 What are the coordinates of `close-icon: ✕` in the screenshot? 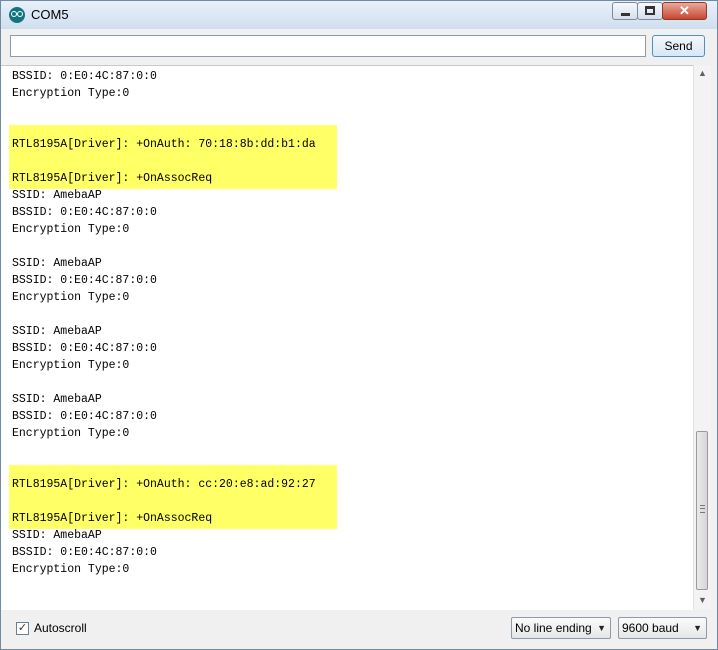 It's located at (684, 10).